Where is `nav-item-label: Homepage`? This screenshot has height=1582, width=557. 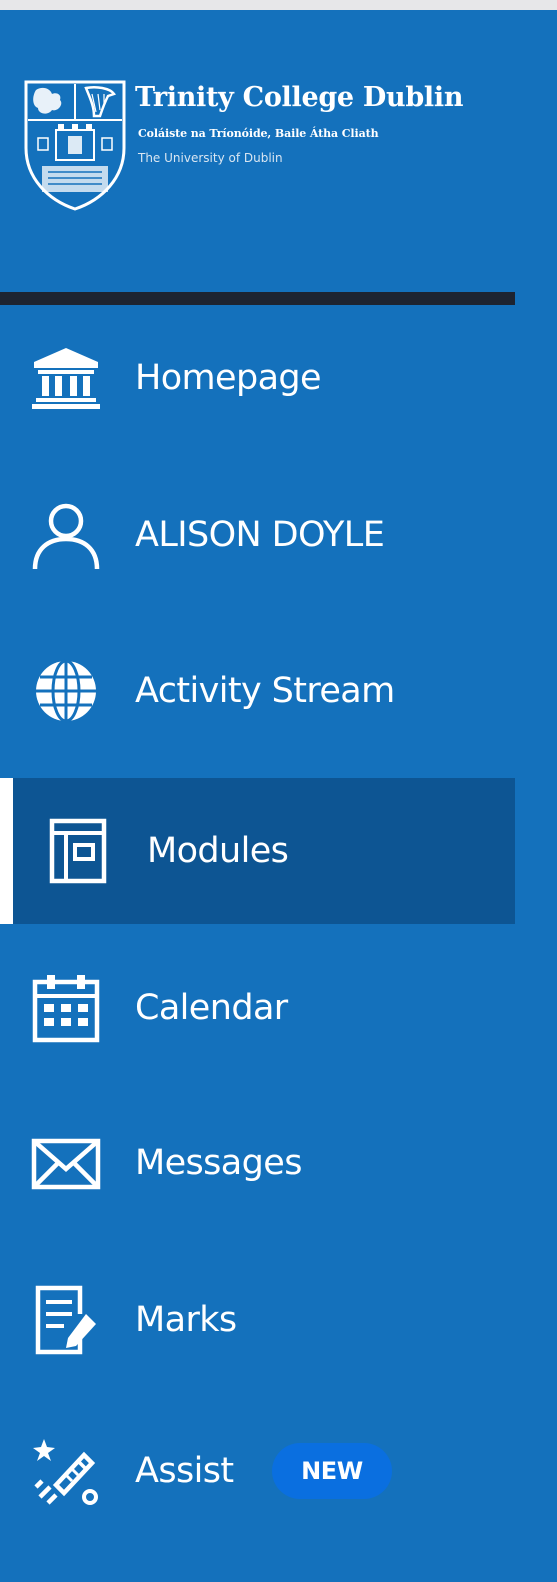
nav-item-label: Homepage is located at coordinates (228, 378).